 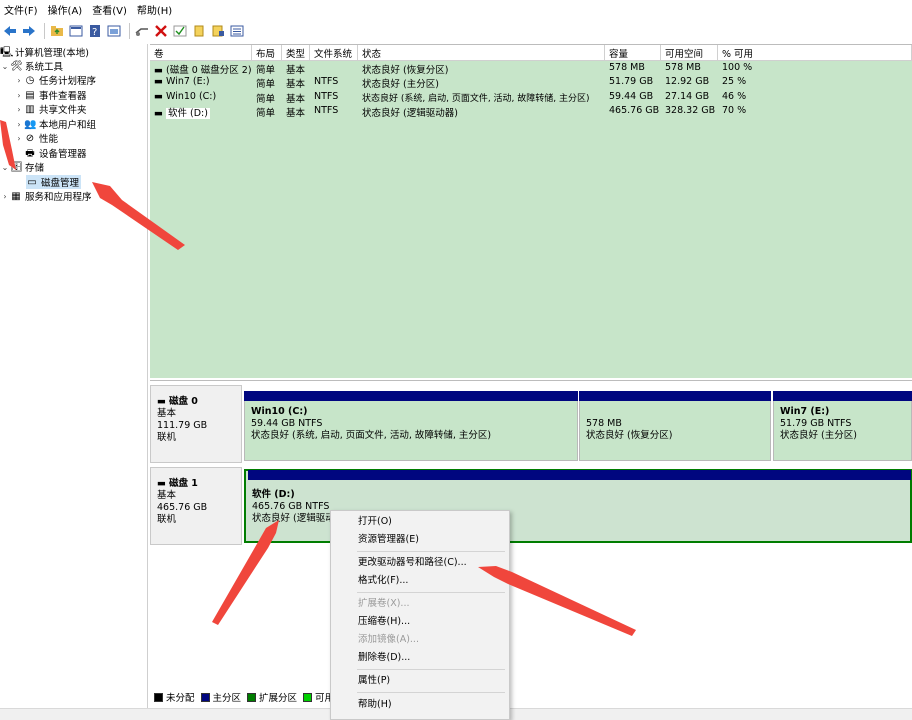 I want to click on menu-view: 查看(V), so click(x=110, y=9).